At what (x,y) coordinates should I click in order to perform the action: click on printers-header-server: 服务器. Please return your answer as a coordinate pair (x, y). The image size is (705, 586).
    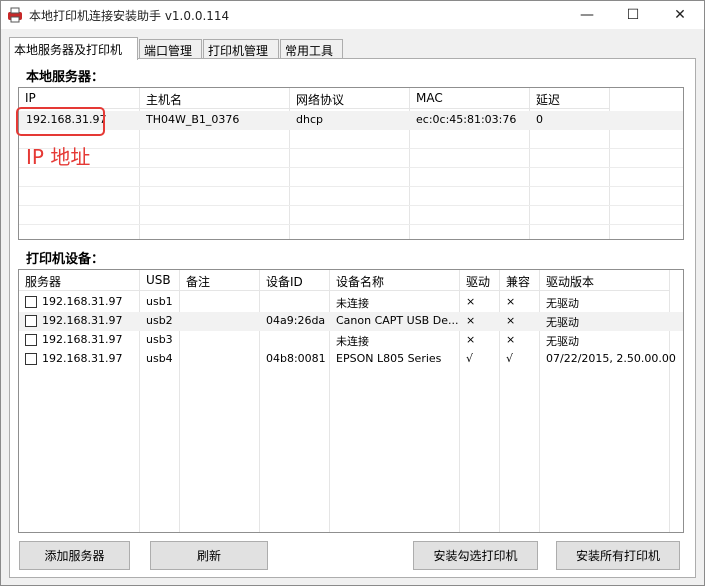
    Looking at the image, I should click on (79, 280).